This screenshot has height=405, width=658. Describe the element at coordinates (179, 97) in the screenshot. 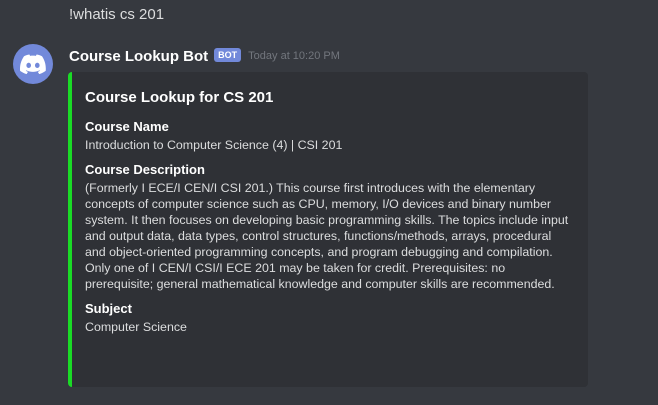

I see `embed-title: Course Lookup for CS 201` at that location.